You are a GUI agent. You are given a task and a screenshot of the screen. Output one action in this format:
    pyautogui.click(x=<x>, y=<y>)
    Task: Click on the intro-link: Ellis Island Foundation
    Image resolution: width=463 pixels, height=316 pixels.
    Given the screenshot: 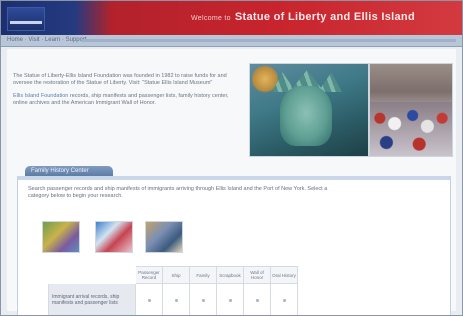 What is the action you would take?
    pyautogui.click(x=40, y=96)
    